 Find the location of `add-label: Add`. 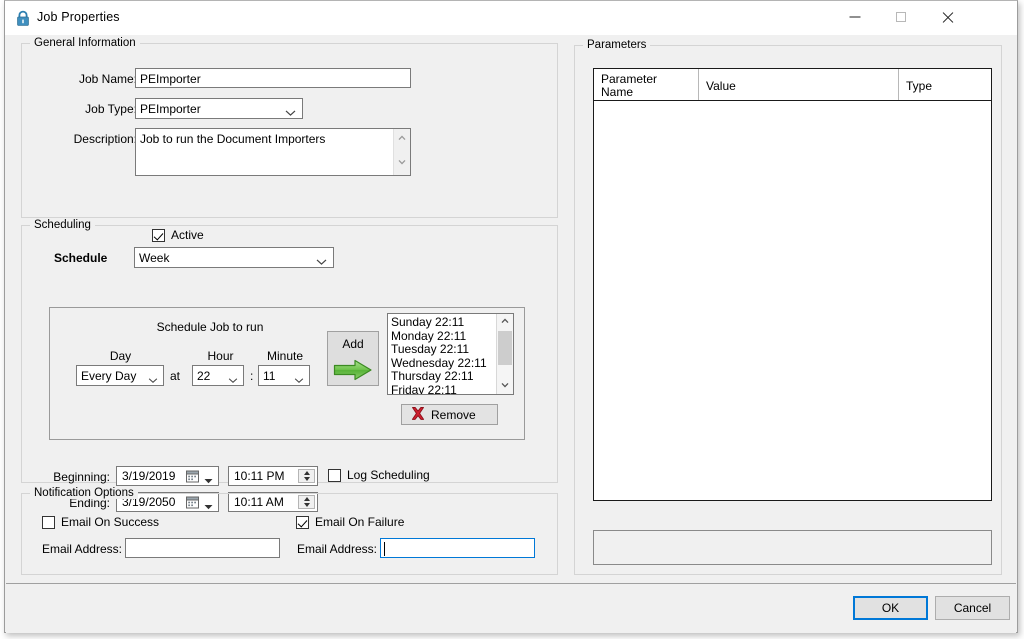

add-label: Add is located at coordinates (353, 344).